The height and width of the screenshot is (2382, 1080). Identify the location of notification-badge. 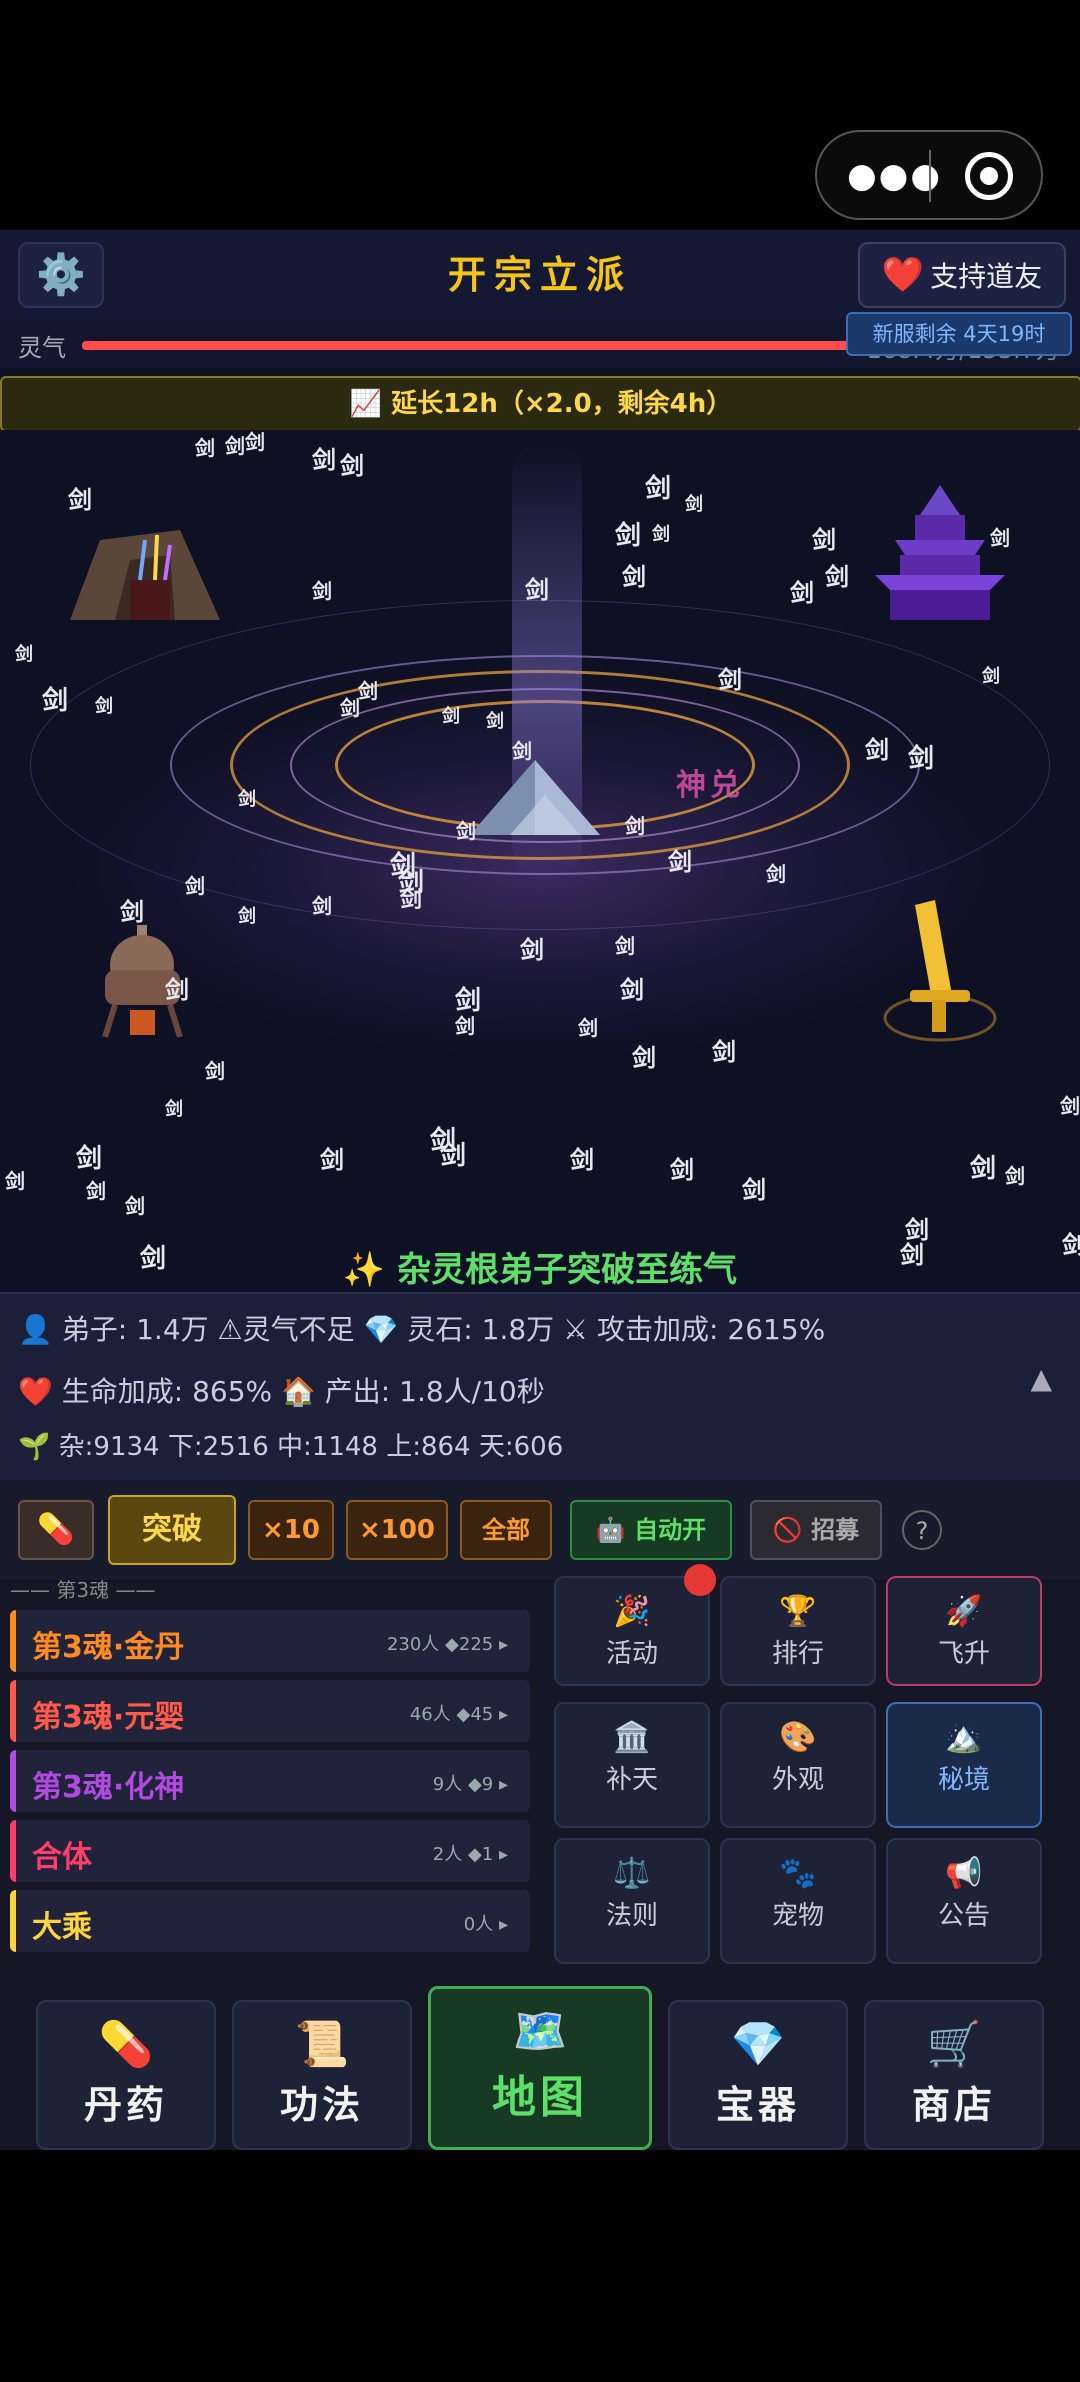
(700, 1580).